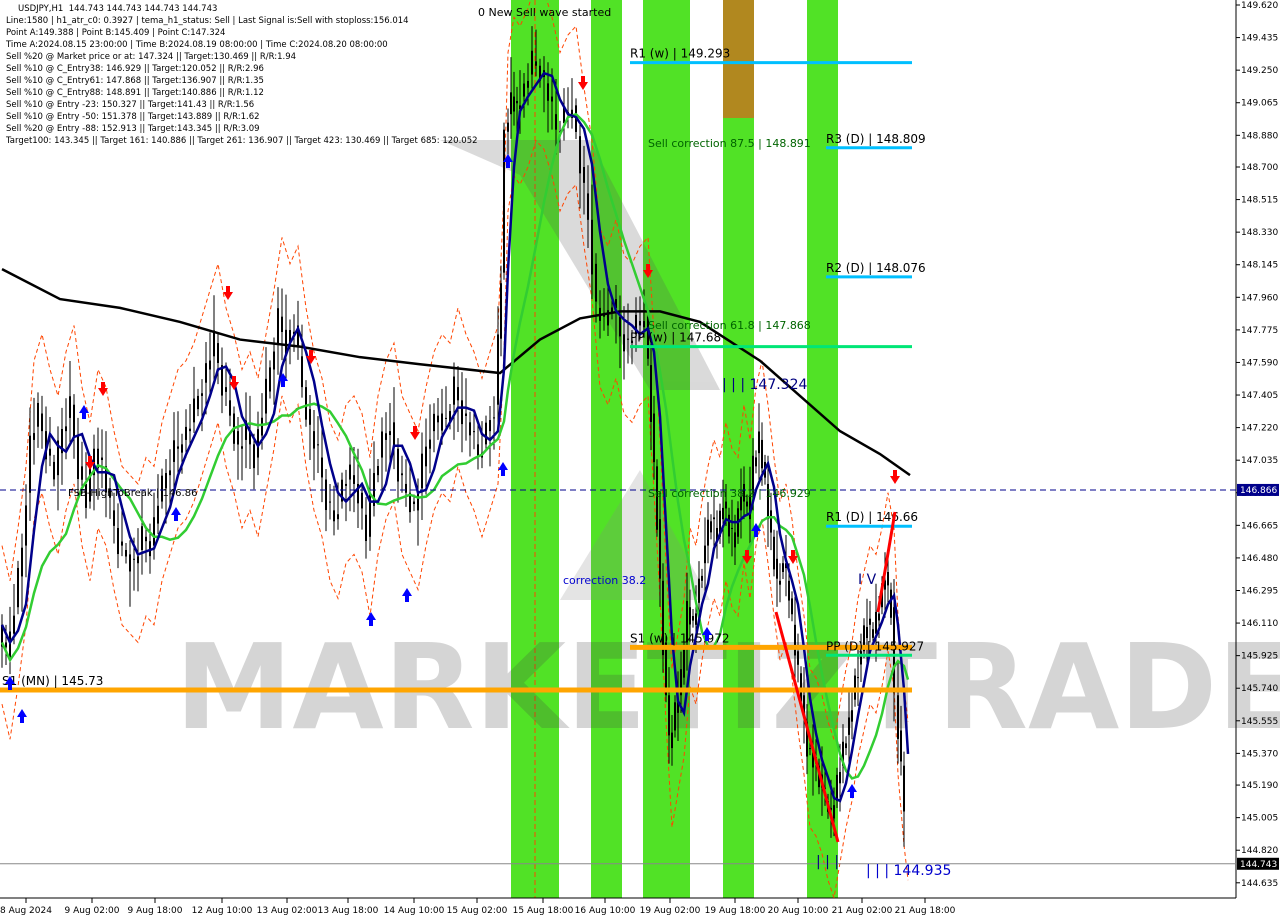  Describe the element at coordinates (680, 638) in the screenshot. I see `level-label: S1 (w) | 145.972` at that location.